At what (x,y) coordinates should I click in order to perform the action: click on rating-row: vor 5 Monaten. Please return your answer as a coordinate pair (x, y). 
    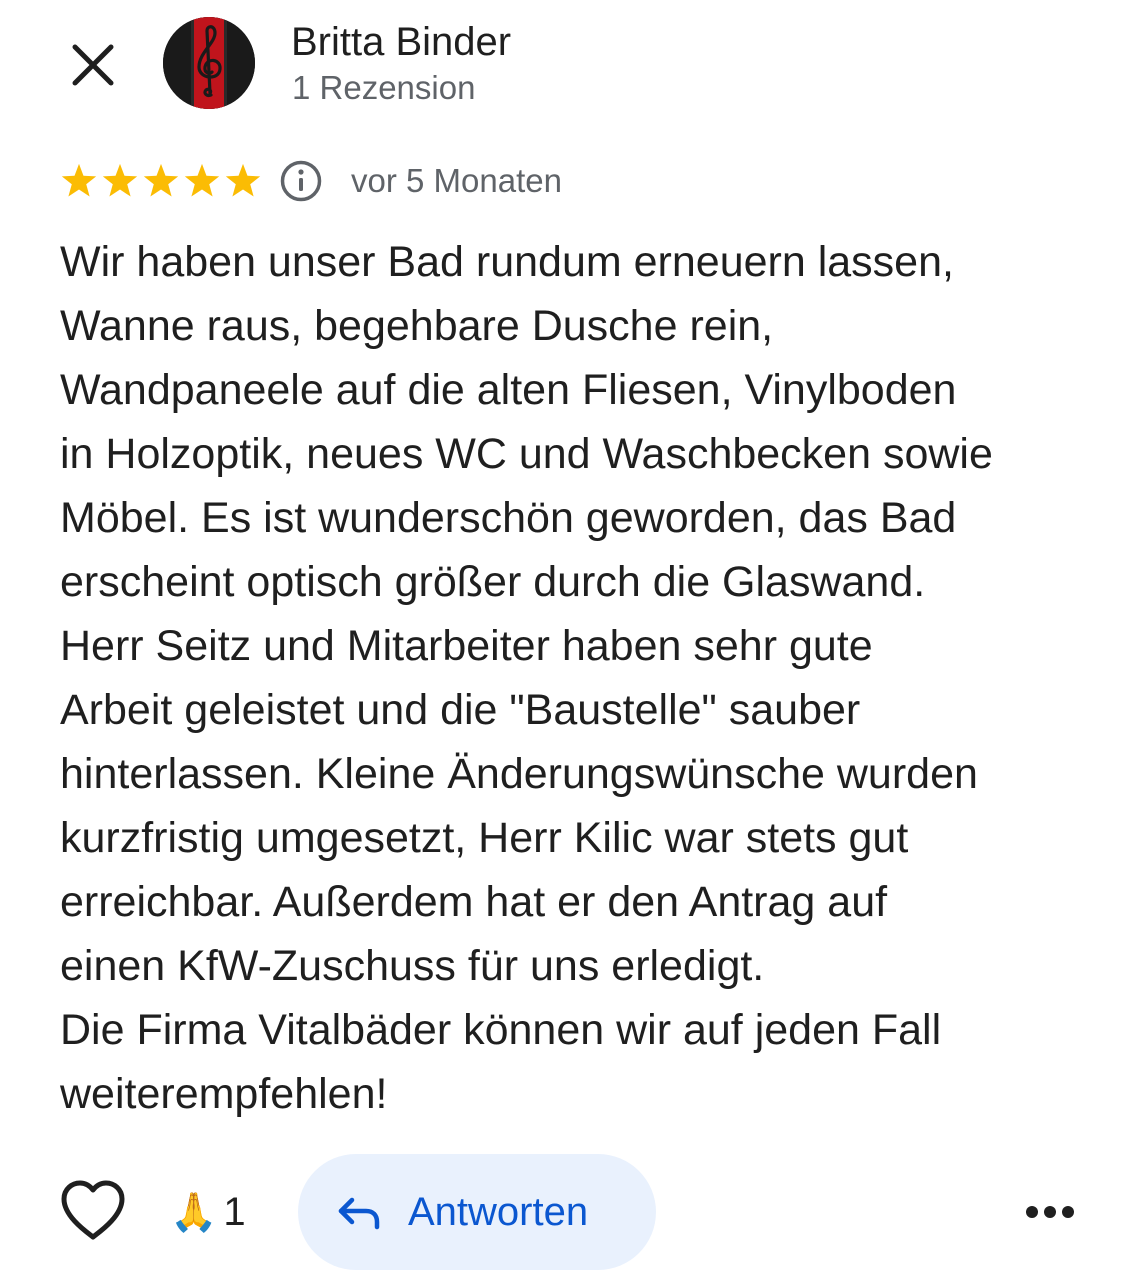
    Looking at the image, I should click on (311, 181).